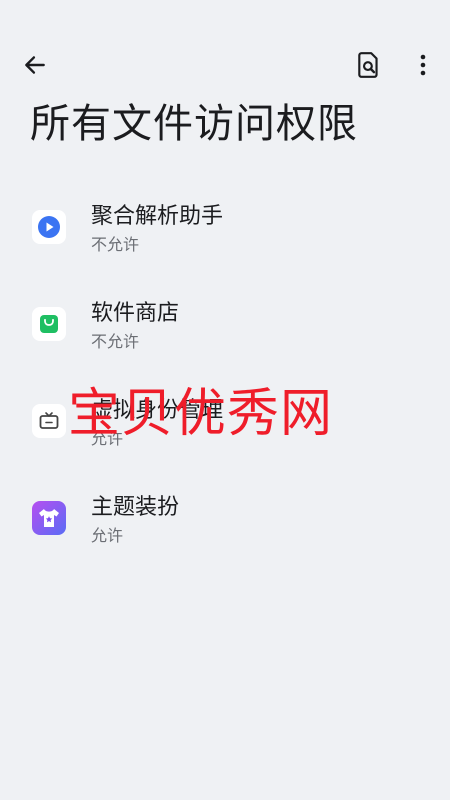 This screenshot has height=800, width=450. I want to click on play-icon, so click(49, 227).